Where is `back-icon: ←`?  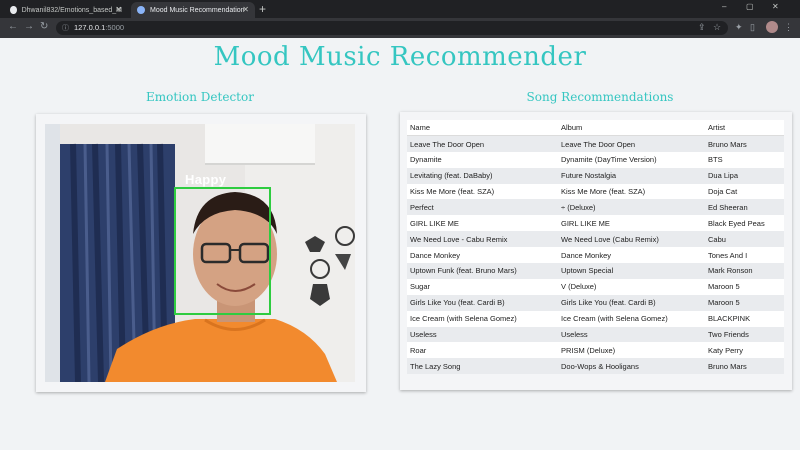
back-icon: ← is located at coordinates (13, 26).